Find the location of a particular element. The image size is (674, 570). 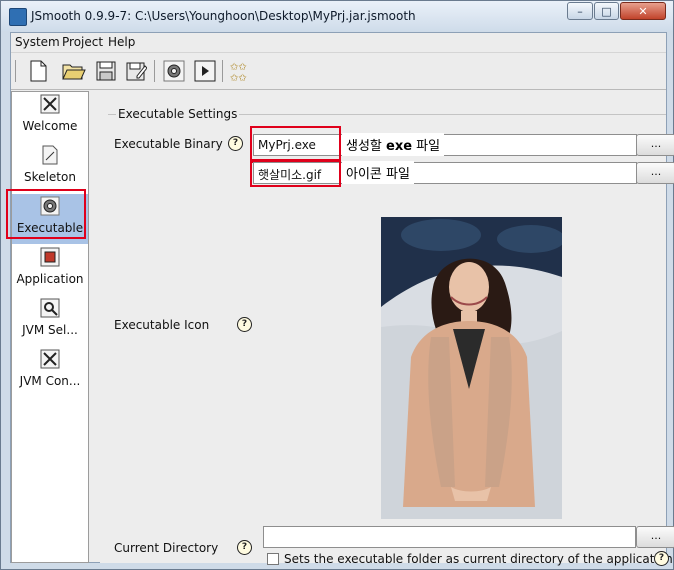

maximize-button: □ is located at coordinates (606, 11).